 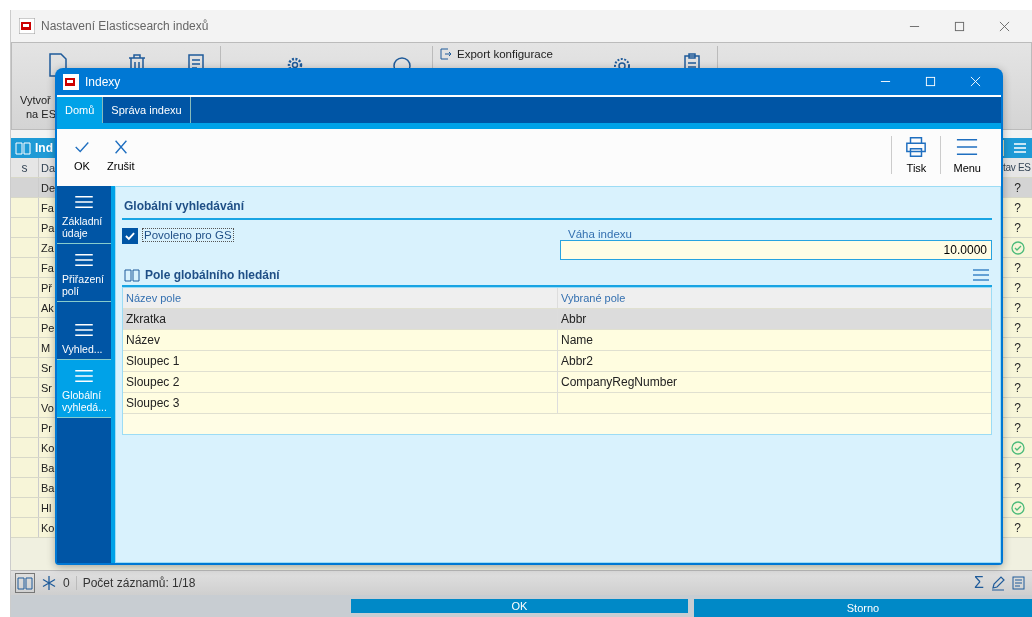 What do you see at coordinates (121, 154) in the screenshot?
I see `cancel-button: Zrušit` at bounding box center [121, 154].